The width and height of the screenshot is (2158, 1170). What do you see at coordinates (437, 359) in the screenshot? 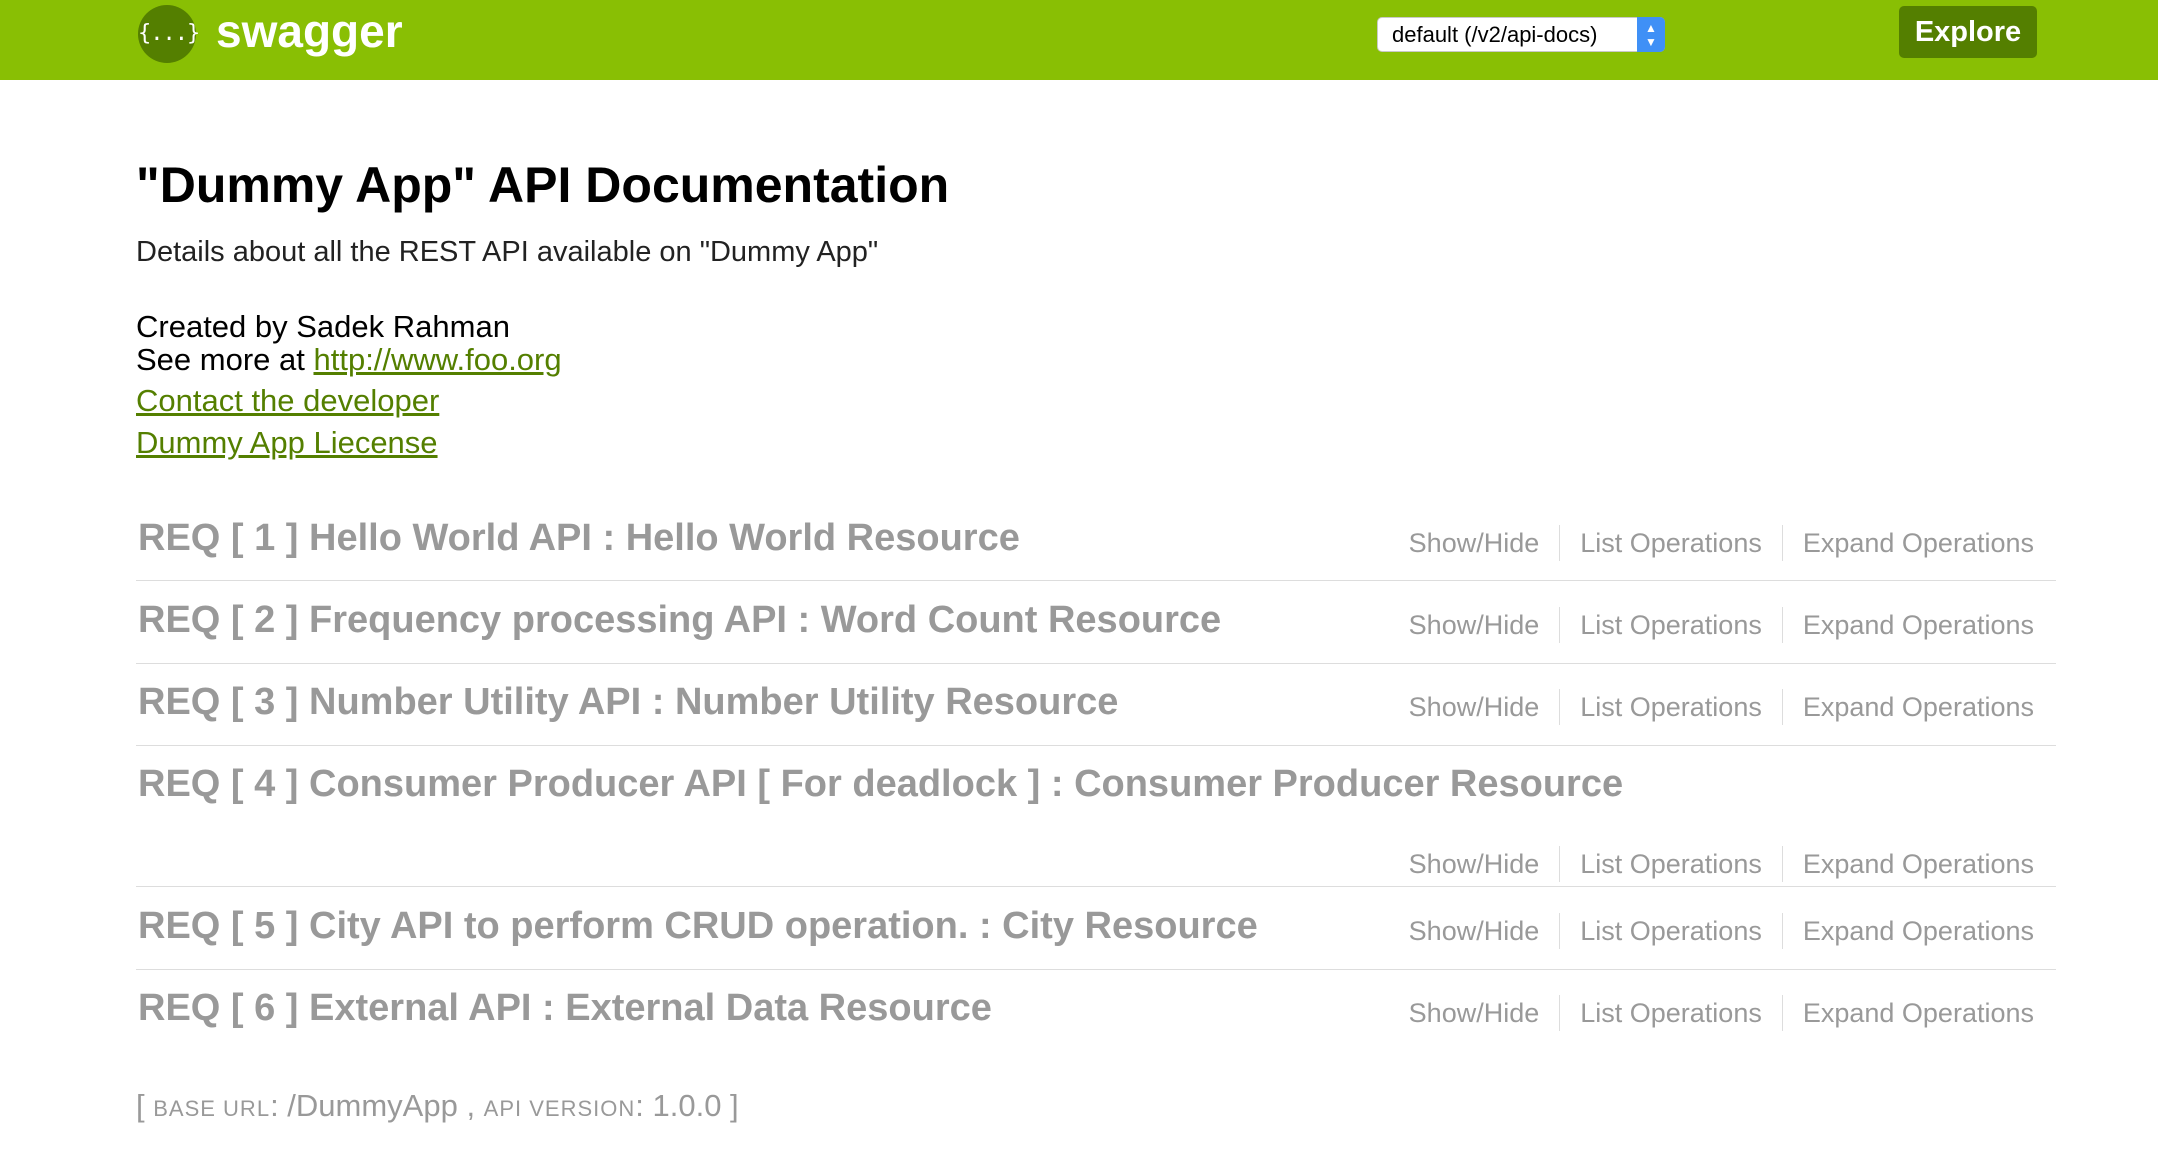
I see `see-more-link: http://www.foo.org` at bounding box center [437, 359].